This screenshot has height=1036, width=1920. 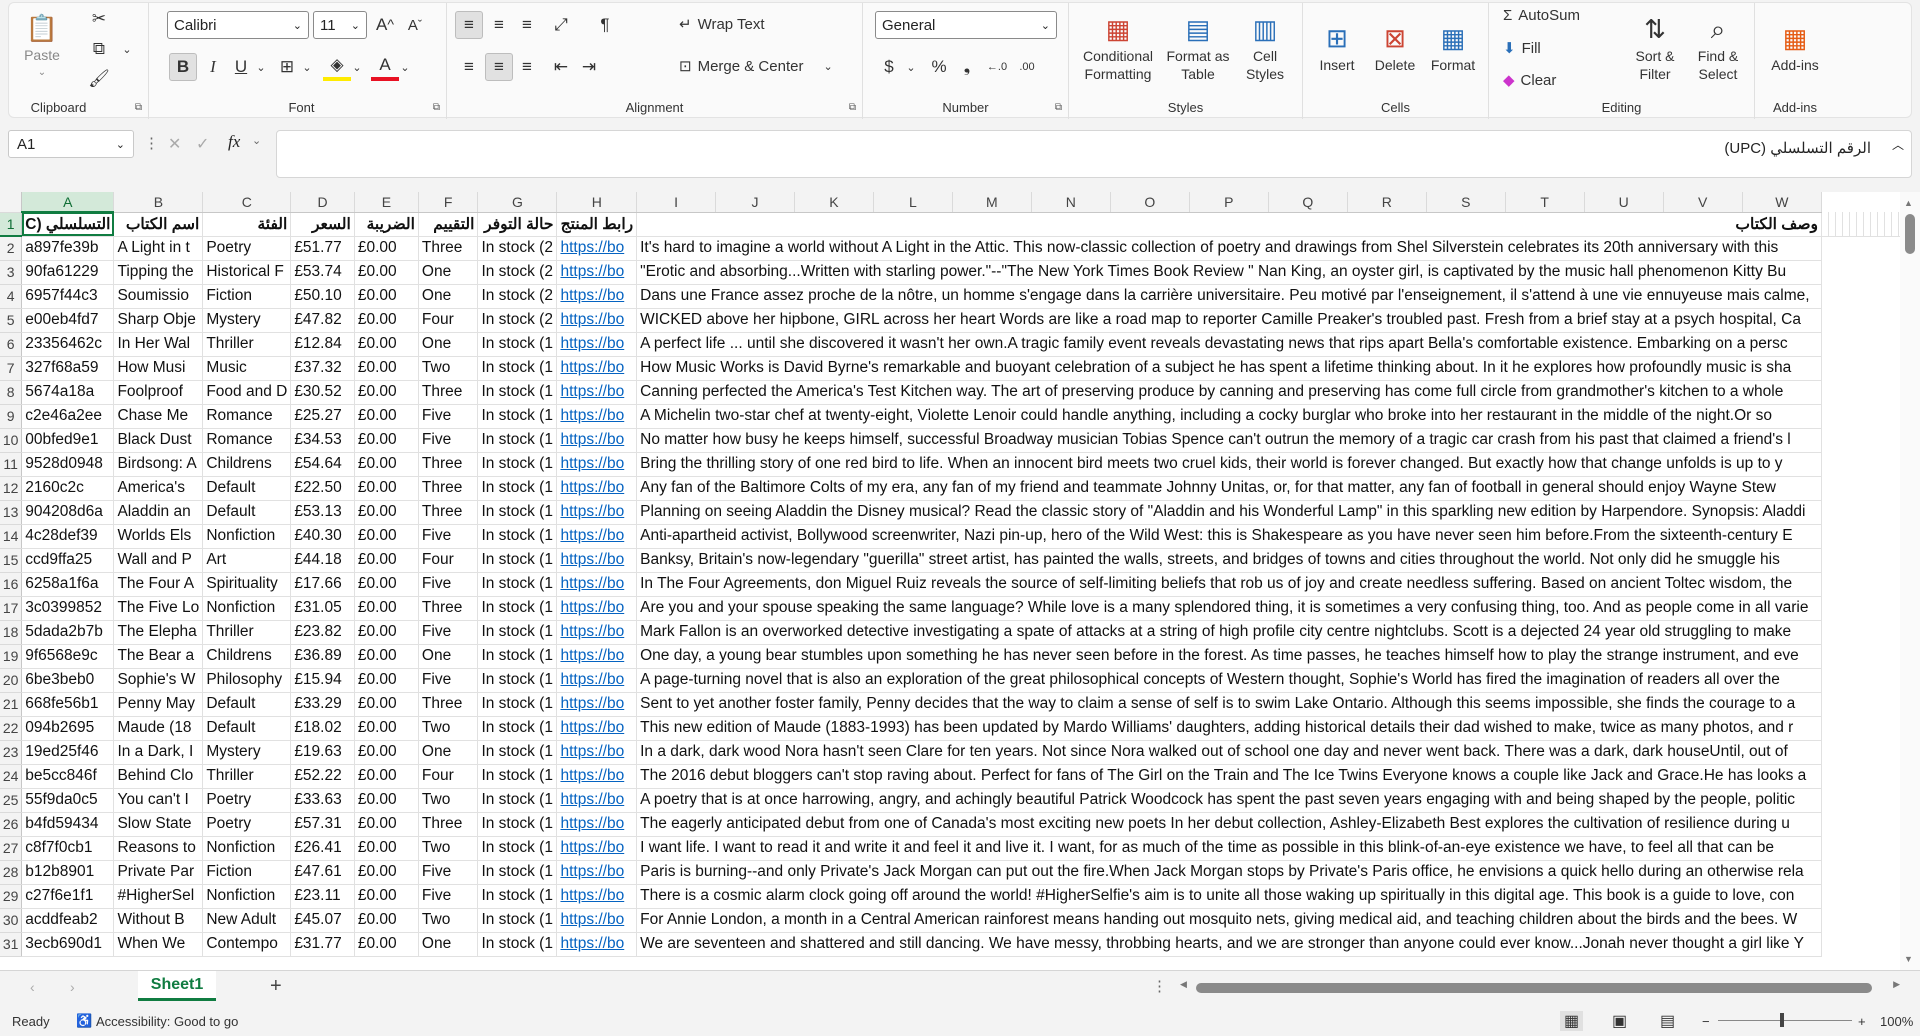 What do you see at coordinates (1846, 224) in the screenshot?
I see `cell-m1` at bounding box center [1846, 224].